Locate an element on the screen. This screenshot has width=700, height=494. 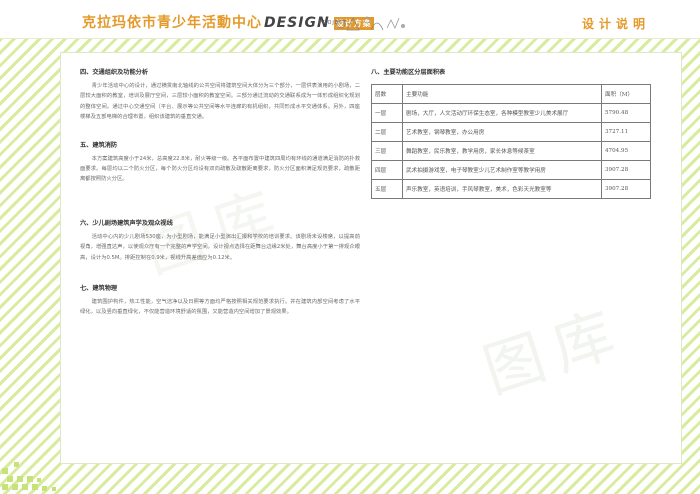
table-cell: 一层 is located at coordinates (387, 113).